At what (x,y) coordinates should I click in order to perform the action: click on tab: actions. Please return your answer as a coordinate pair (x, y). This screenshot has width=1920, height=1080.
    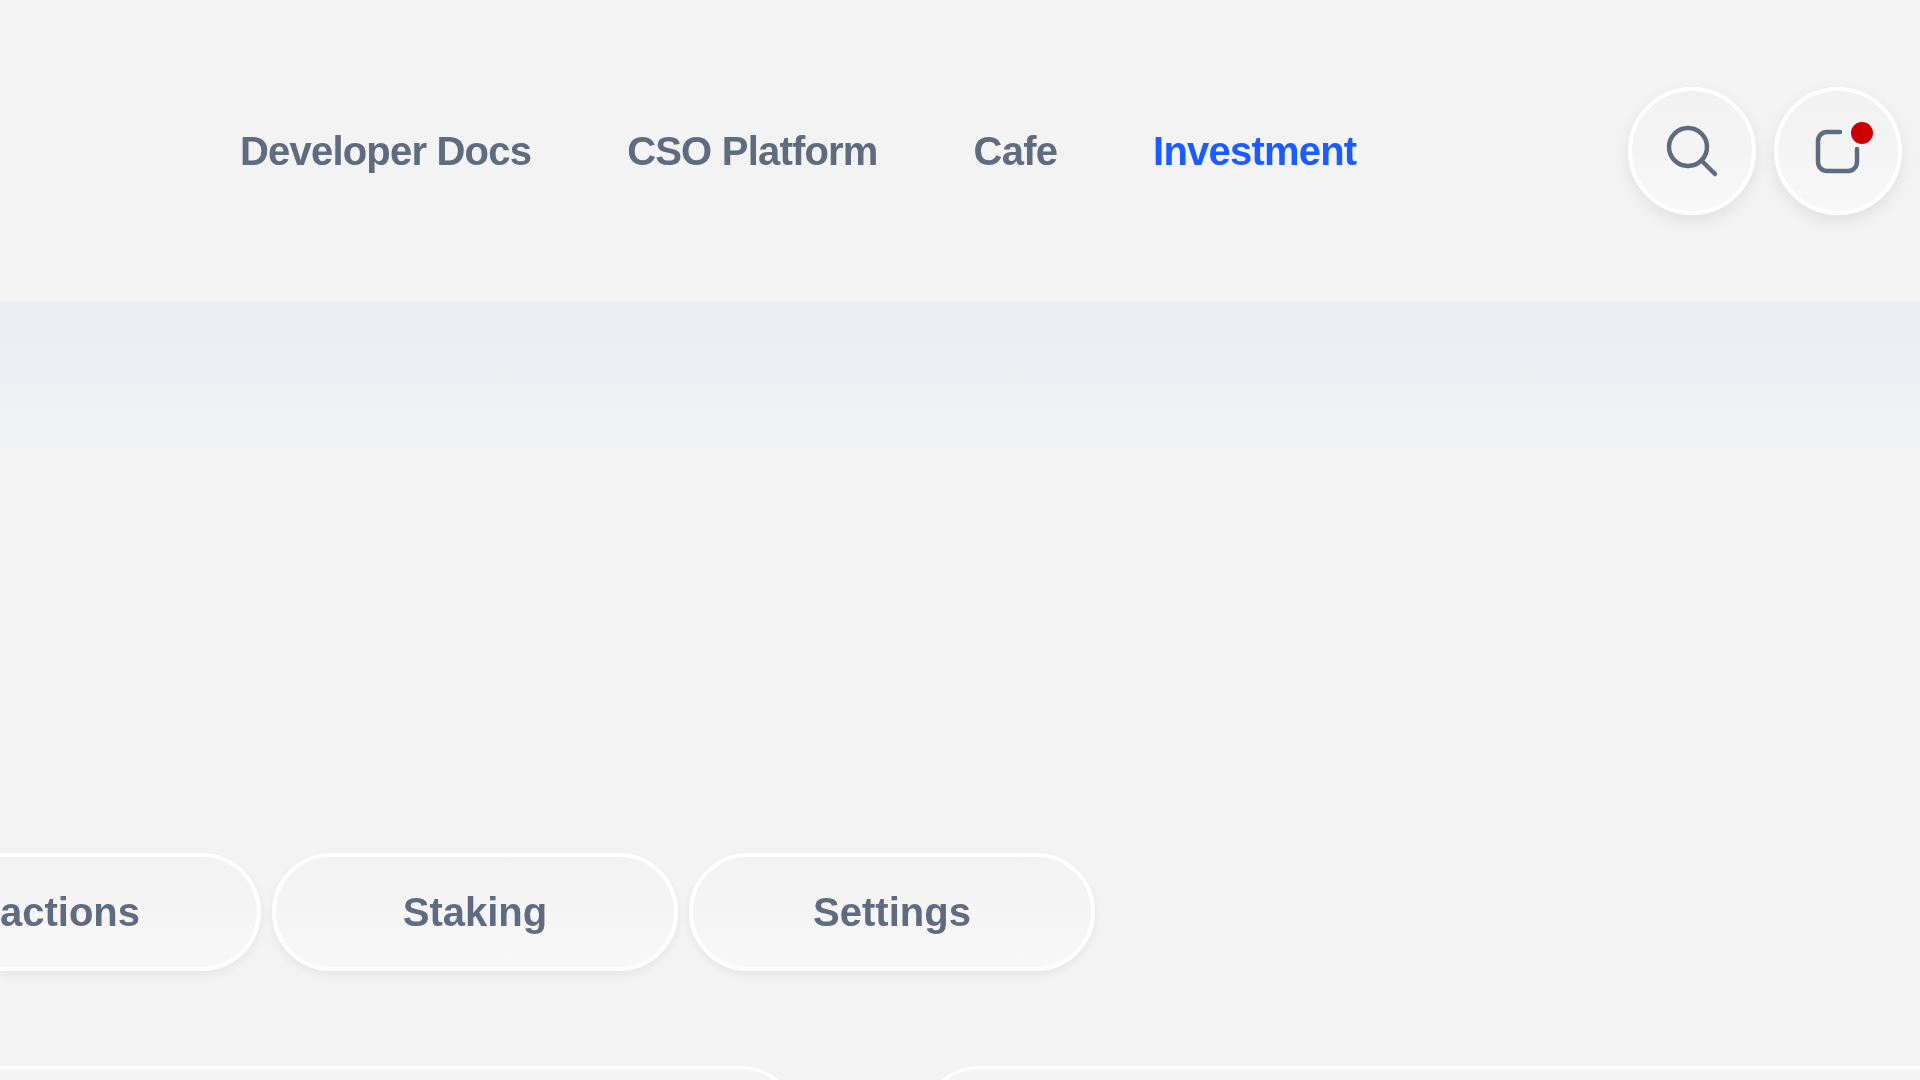
    Looking at the image, I should click on (130, 912).